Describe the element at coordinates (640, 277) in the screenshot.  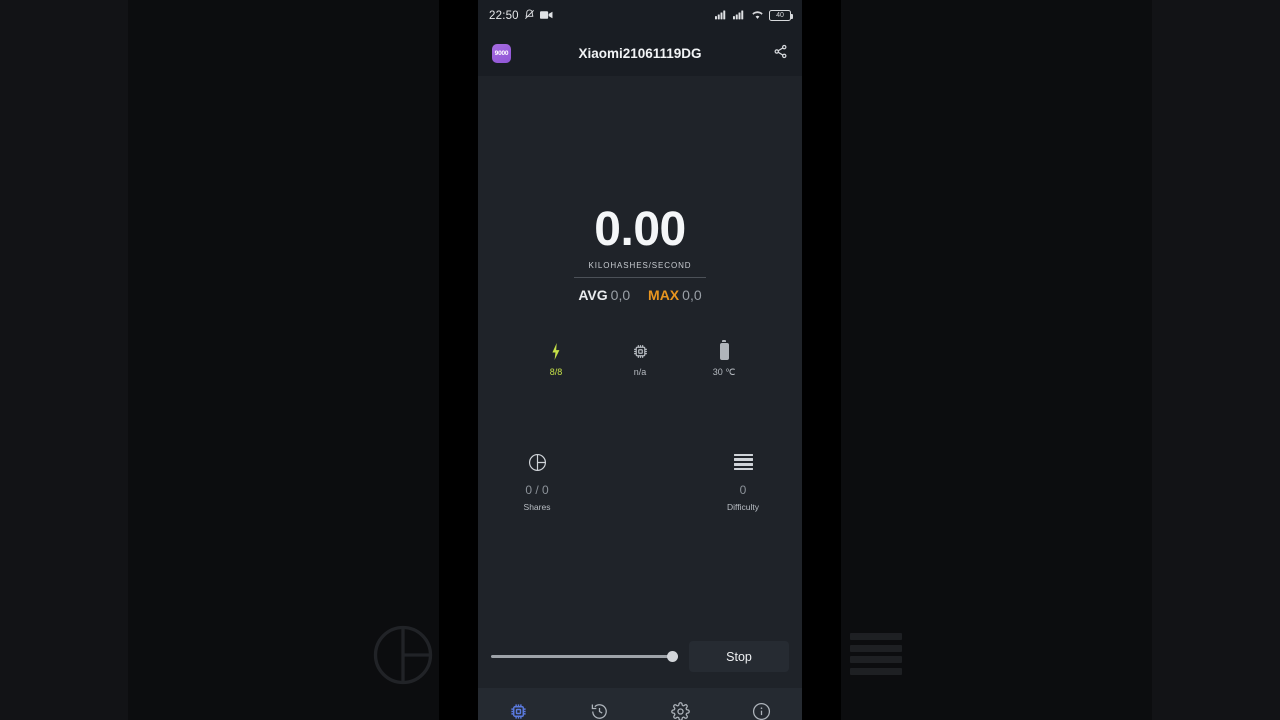
I see `divider` at that location.